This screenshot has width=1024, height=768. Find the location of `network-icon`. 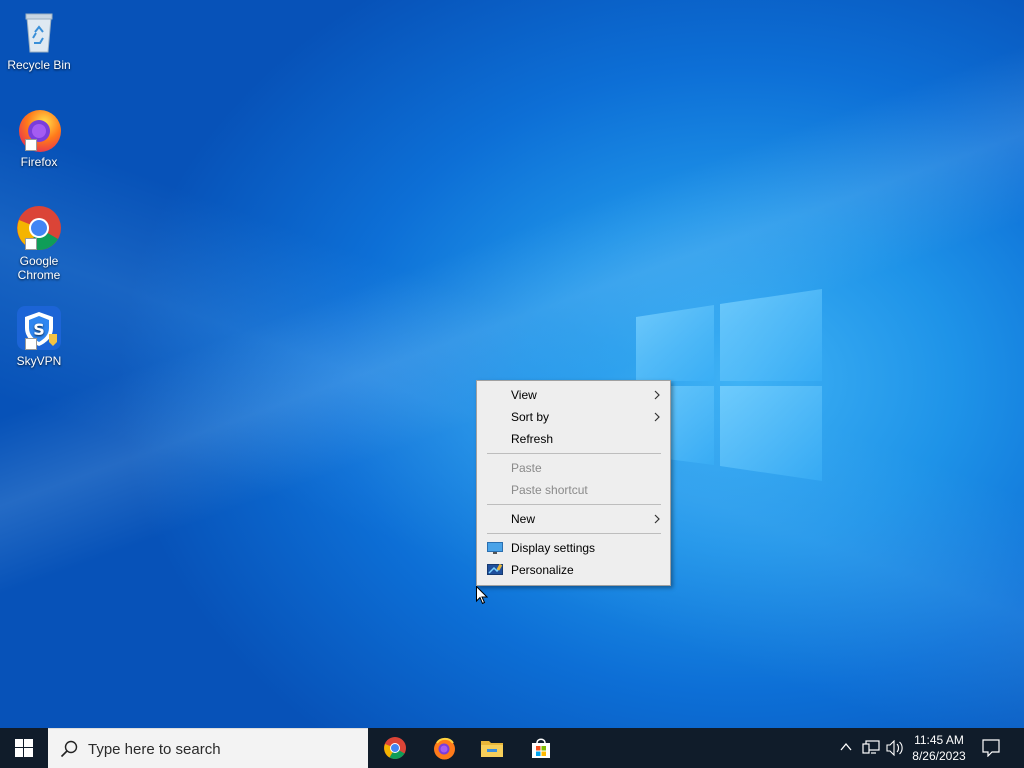

network-icon is located at coordinates (871, 748).